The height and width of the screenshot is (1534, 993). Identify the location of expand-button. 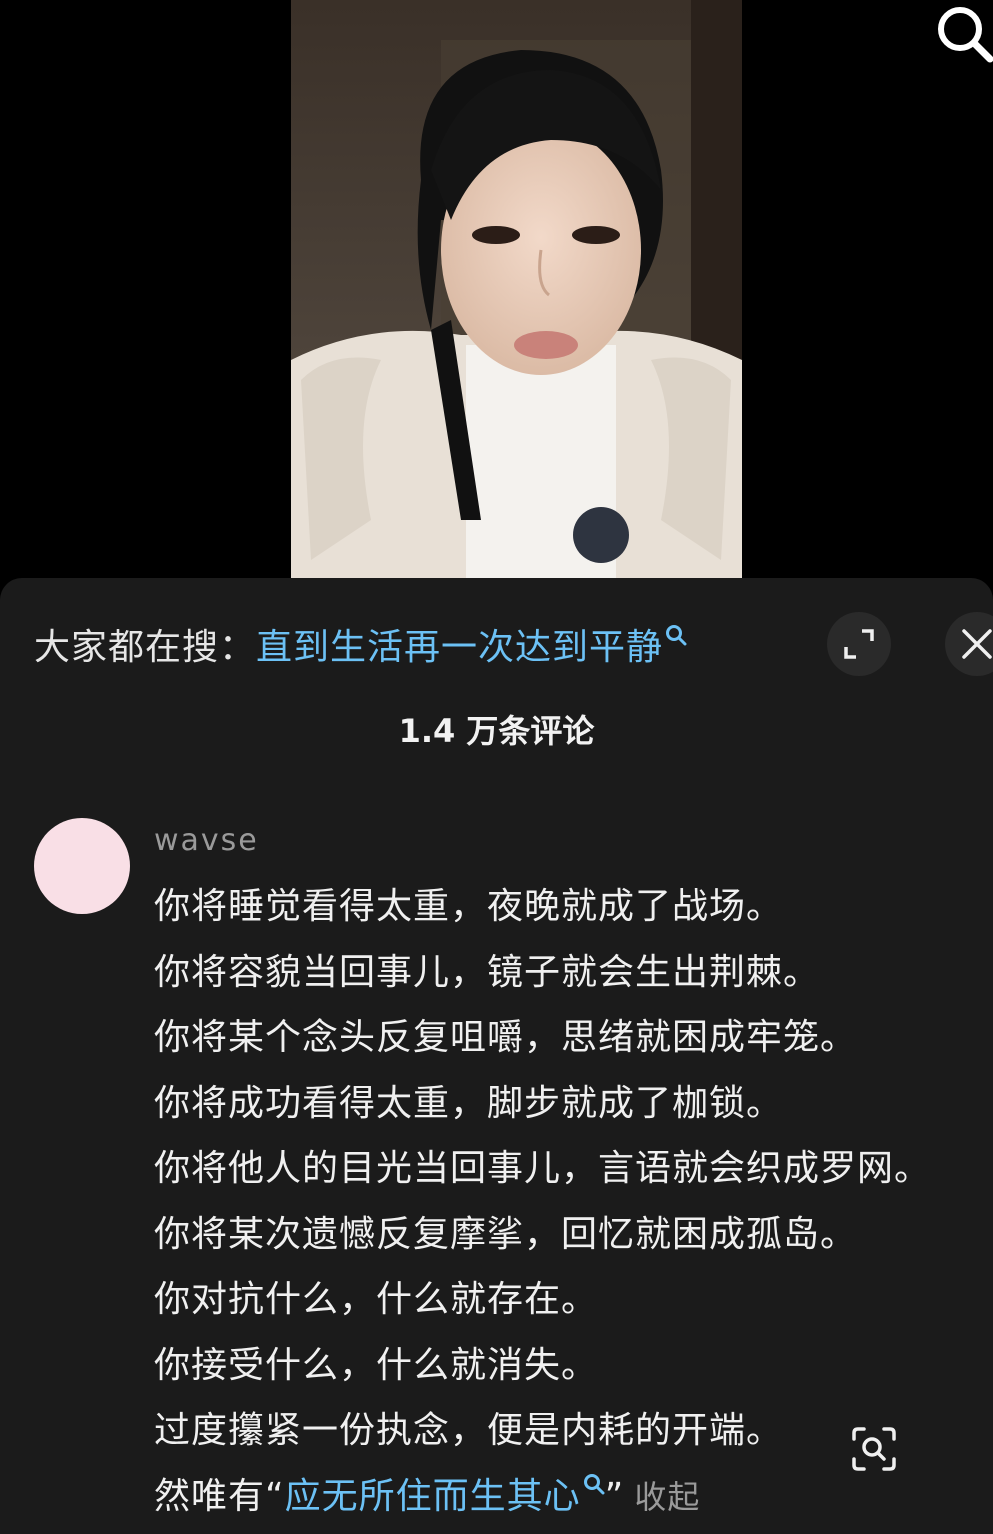
(859, 644).